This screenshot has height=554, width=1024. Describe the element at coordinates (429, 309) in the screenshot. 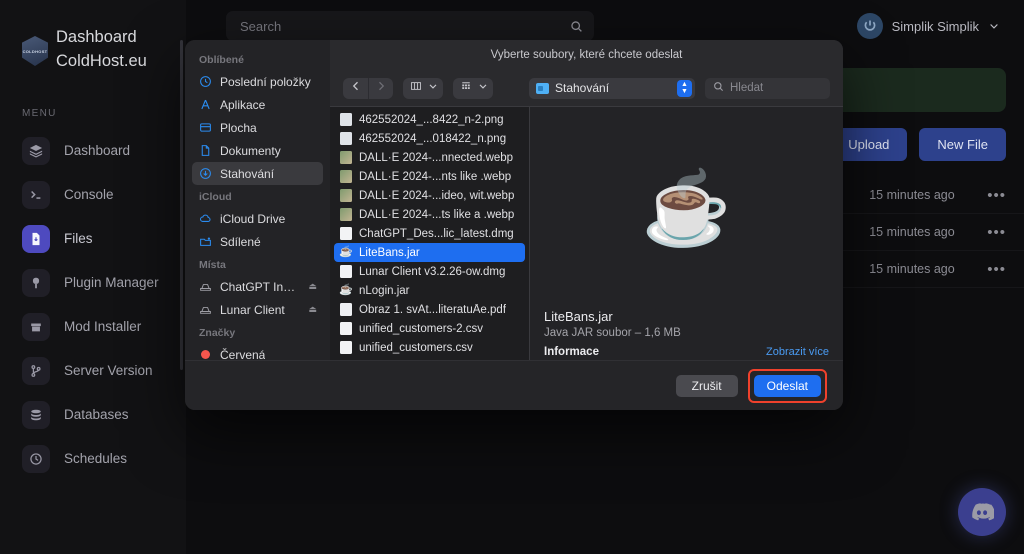

I see `list-item: Obraz 1. svÄt...literatuÅe.pdf` at that location.